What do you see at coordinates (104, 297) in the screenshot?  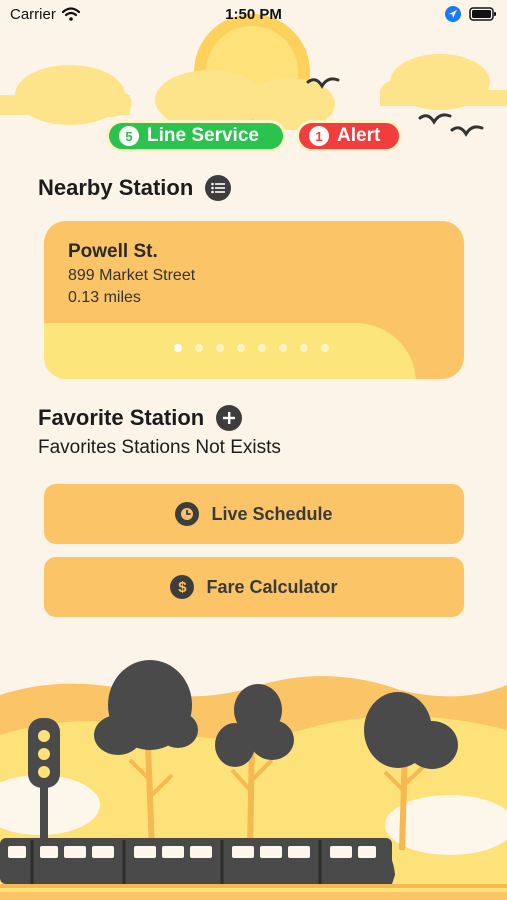 I see `station-distance: 0.13 miles` at bounding box center [104, 297].